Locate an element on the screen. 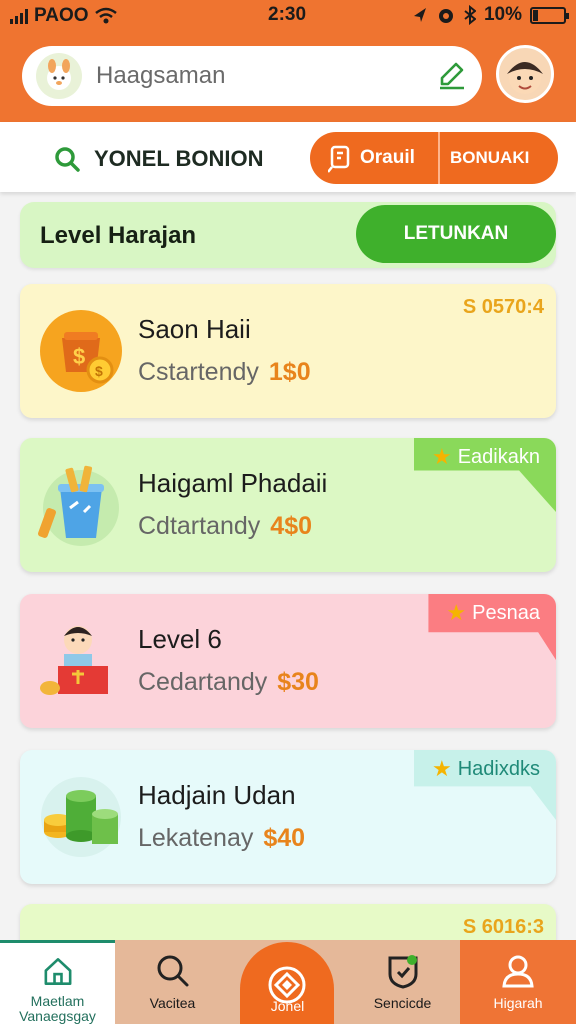 The height and width of the screenshot is (1024, 576). location-icon is located at coordinates (419, 15).